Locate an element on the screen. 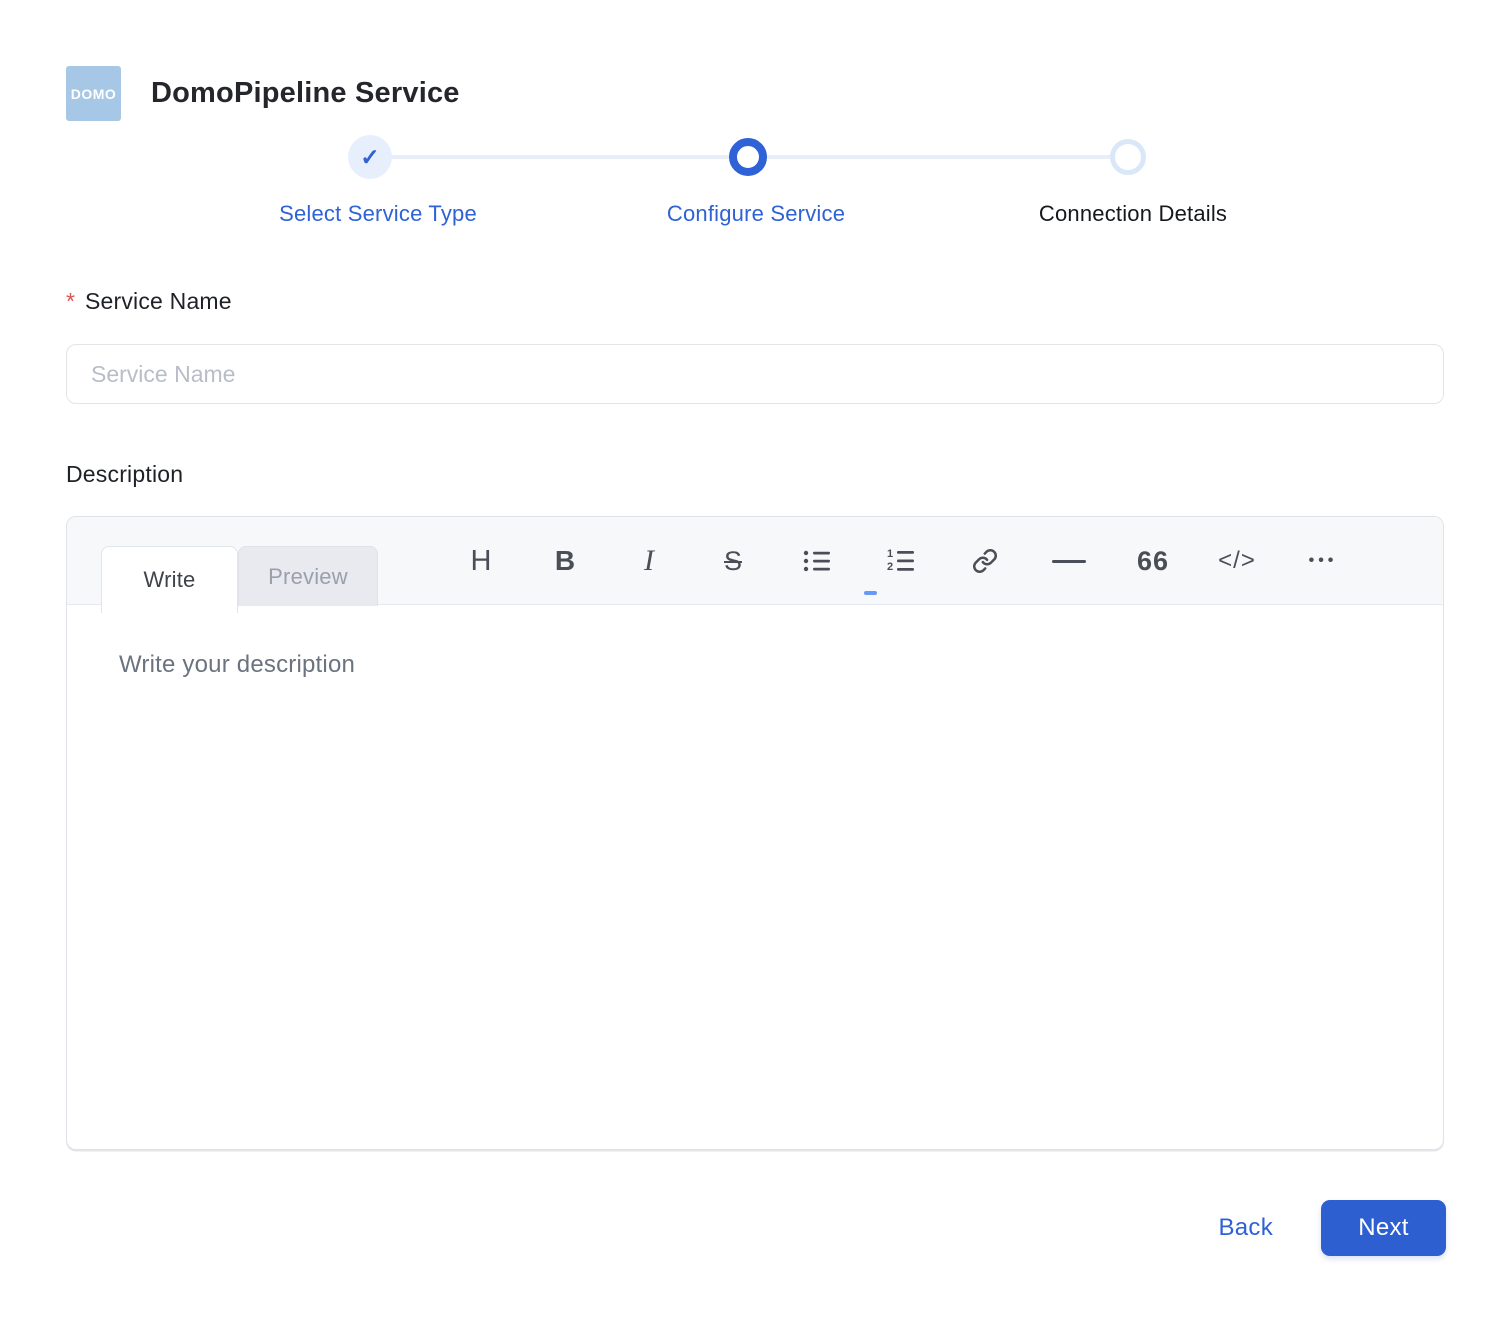  horizontal-rule-icon is located at coordinates (1069, 561).